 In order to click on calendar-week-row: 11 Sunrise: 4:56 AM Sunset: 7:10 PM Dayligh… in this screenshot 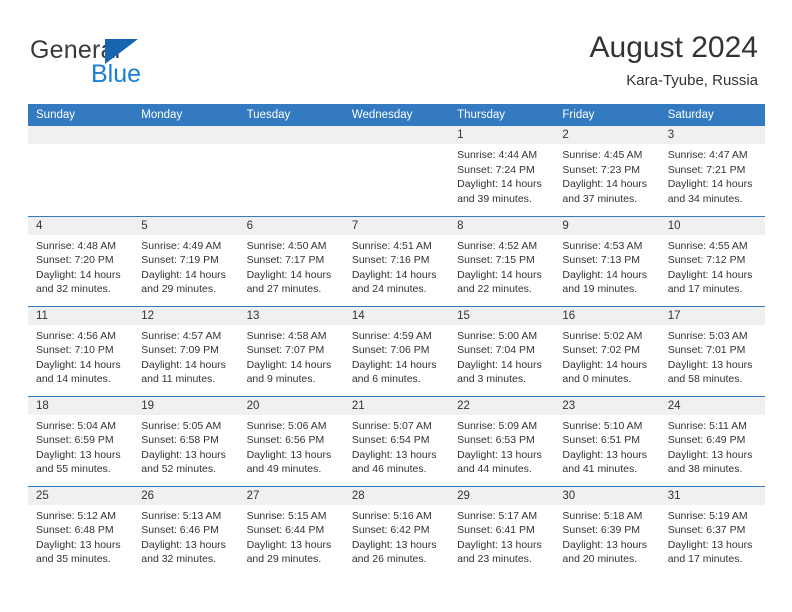, I will do `click(396, 350)`.